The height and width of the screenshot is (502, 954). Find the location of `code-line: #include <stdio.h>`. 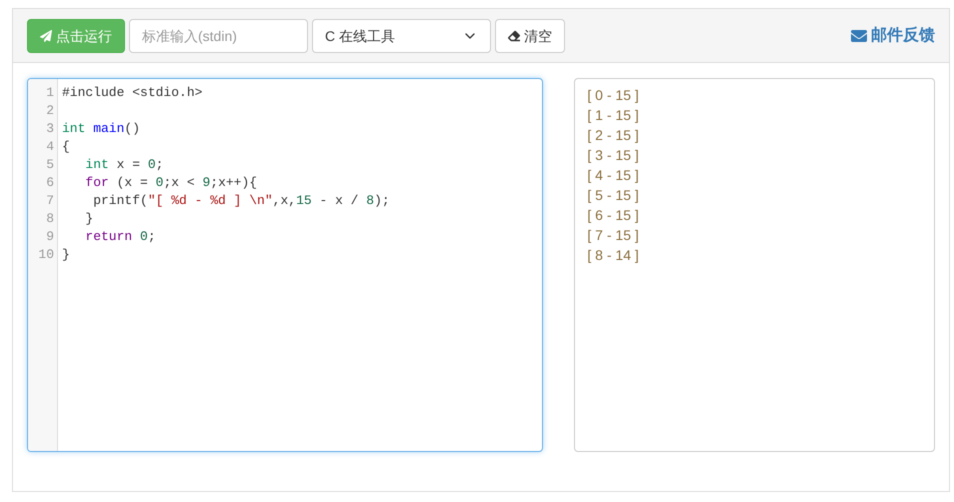

code-line: #include <stdio.h> is located at coordinates (133, 93).